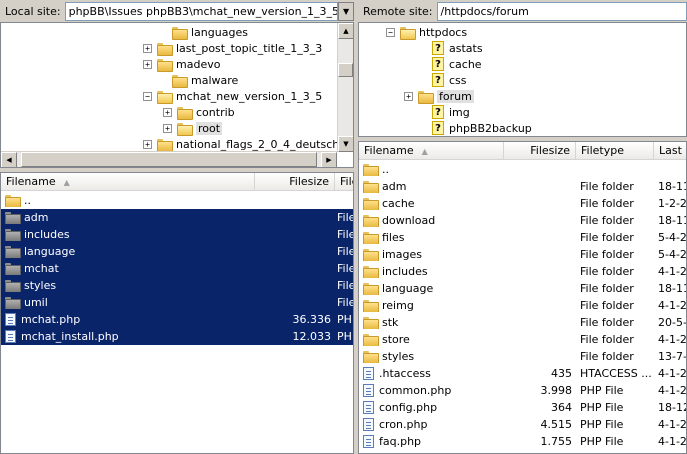  I want to click on local-col-filename: Filename ▲, so click(128, 182).